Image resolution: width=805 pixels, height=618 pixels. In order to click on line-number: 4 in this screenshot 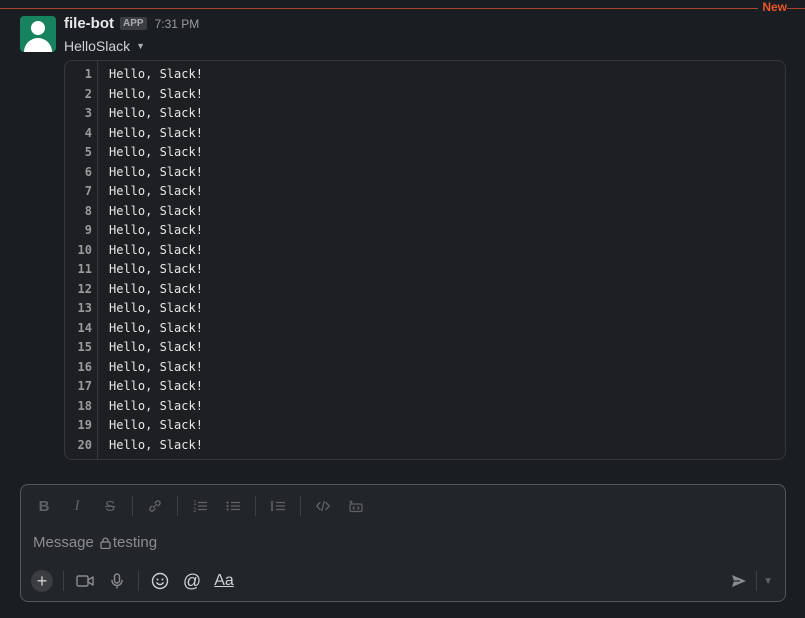, I will do `click(88, 132)`.